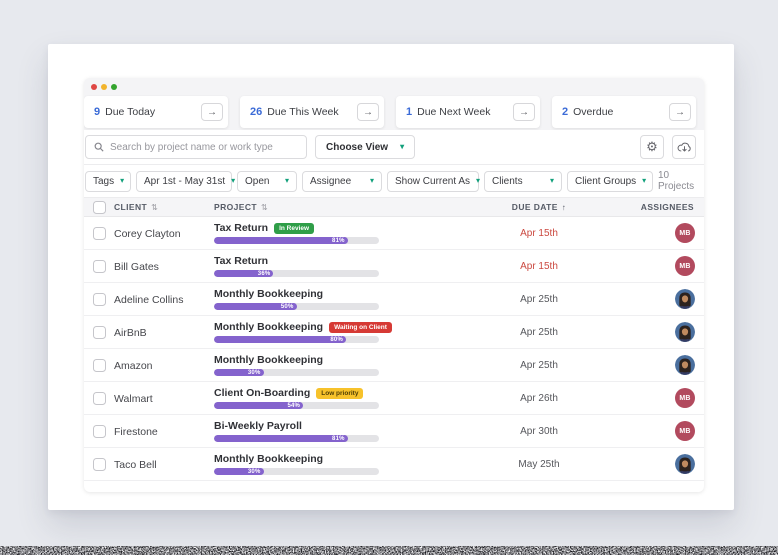  I want to click on filter-dropdown-clients: Clients ▾, so click(523, 181).